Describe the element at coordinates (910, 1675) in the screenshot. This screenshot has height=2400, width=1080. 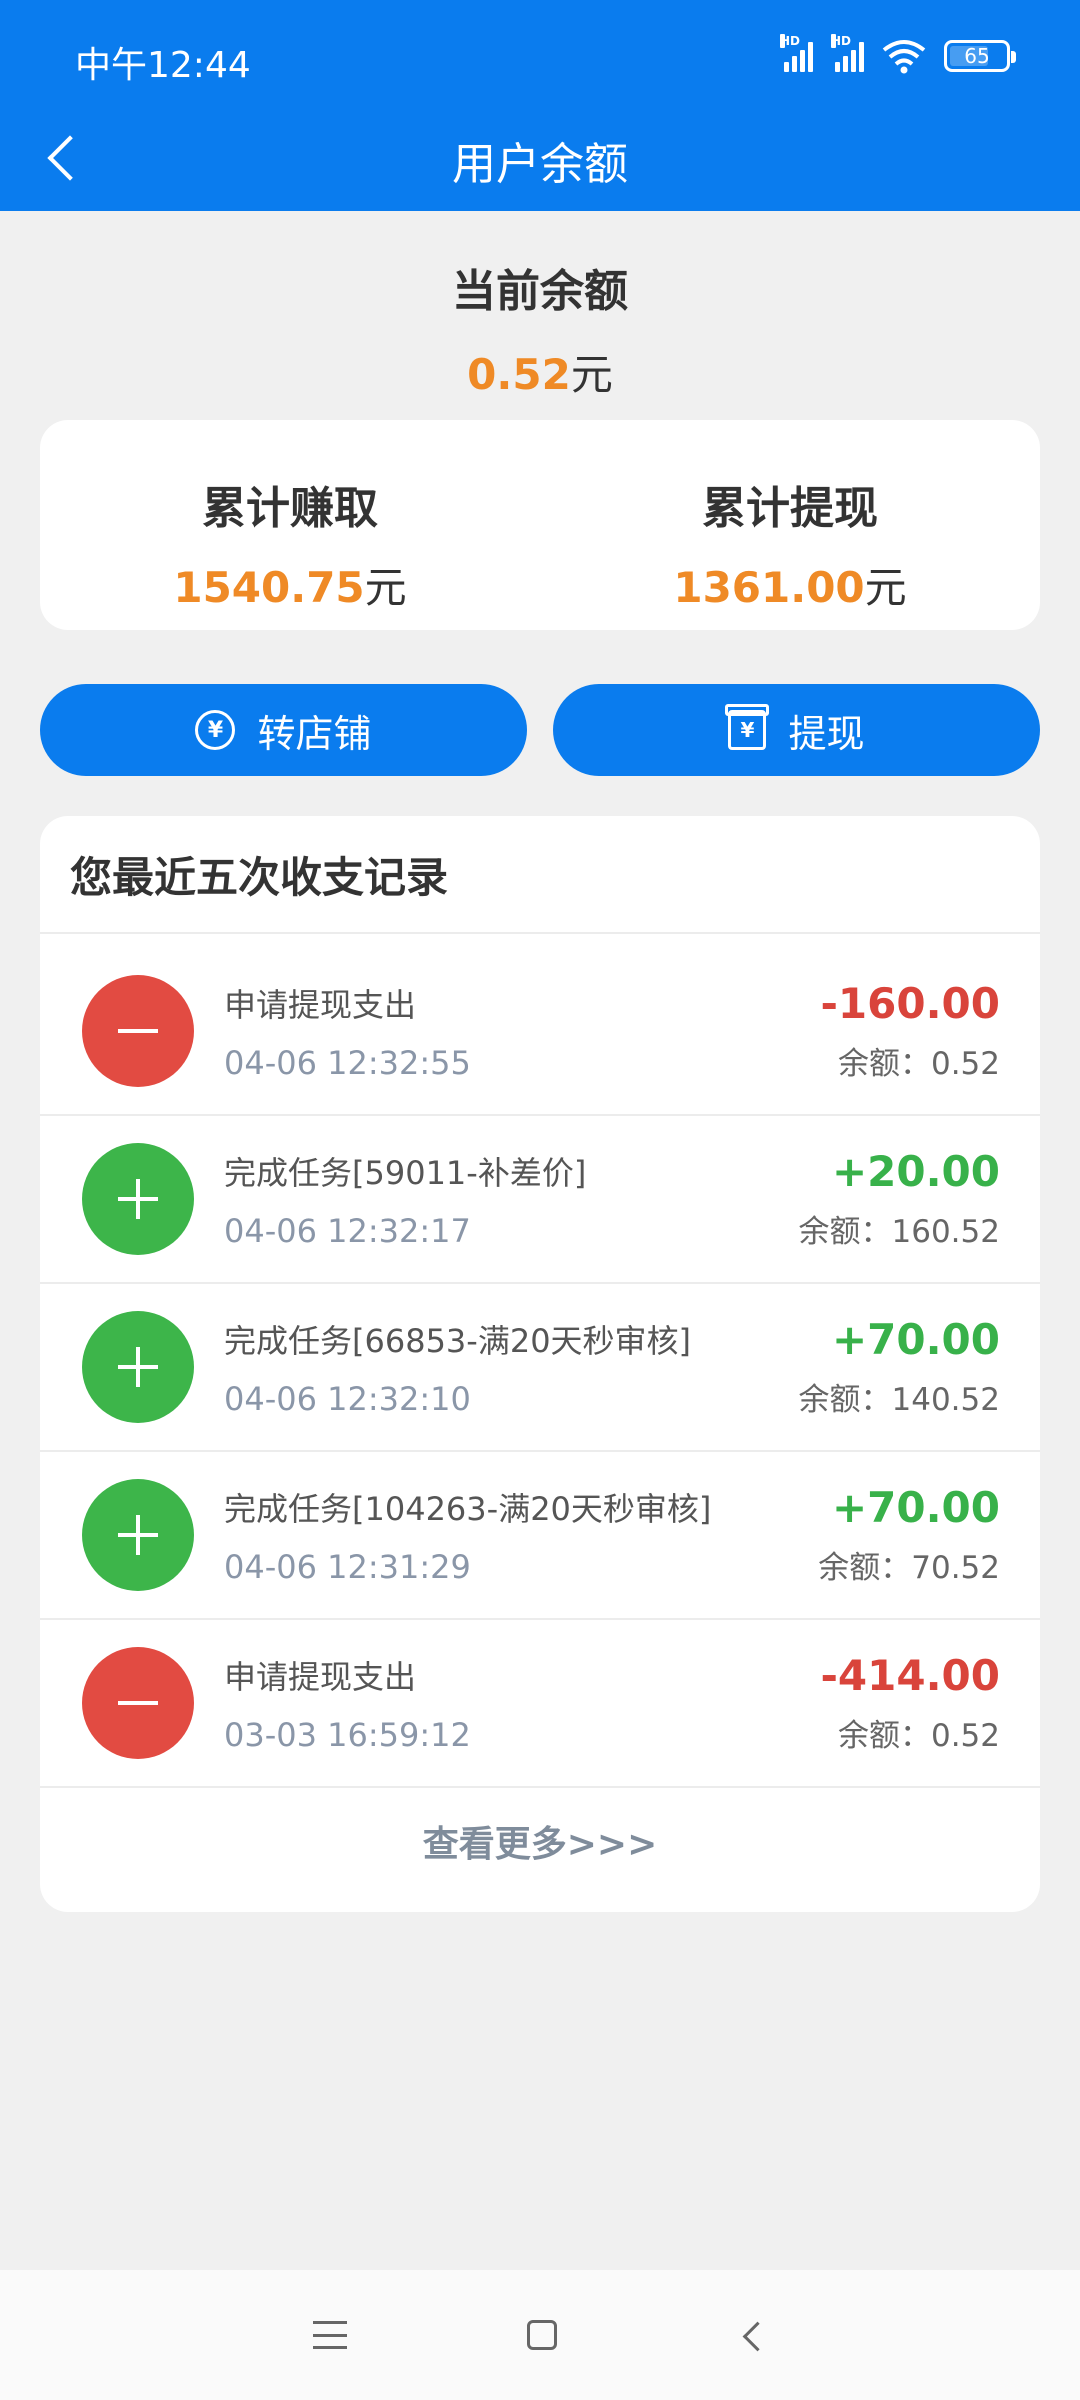
I see `record-amount: -414.00` at that location.